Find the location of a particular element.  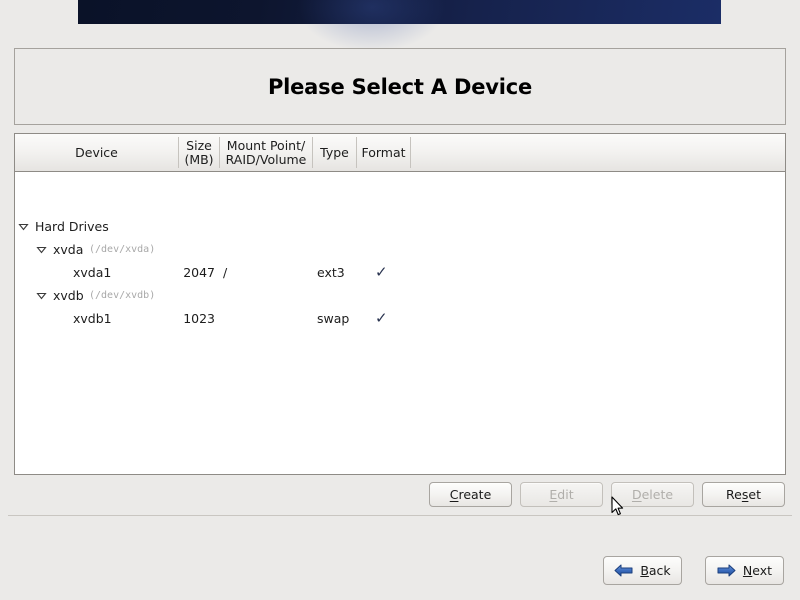

column-header-size: Size (MB) is located at coordinates (199, 152).